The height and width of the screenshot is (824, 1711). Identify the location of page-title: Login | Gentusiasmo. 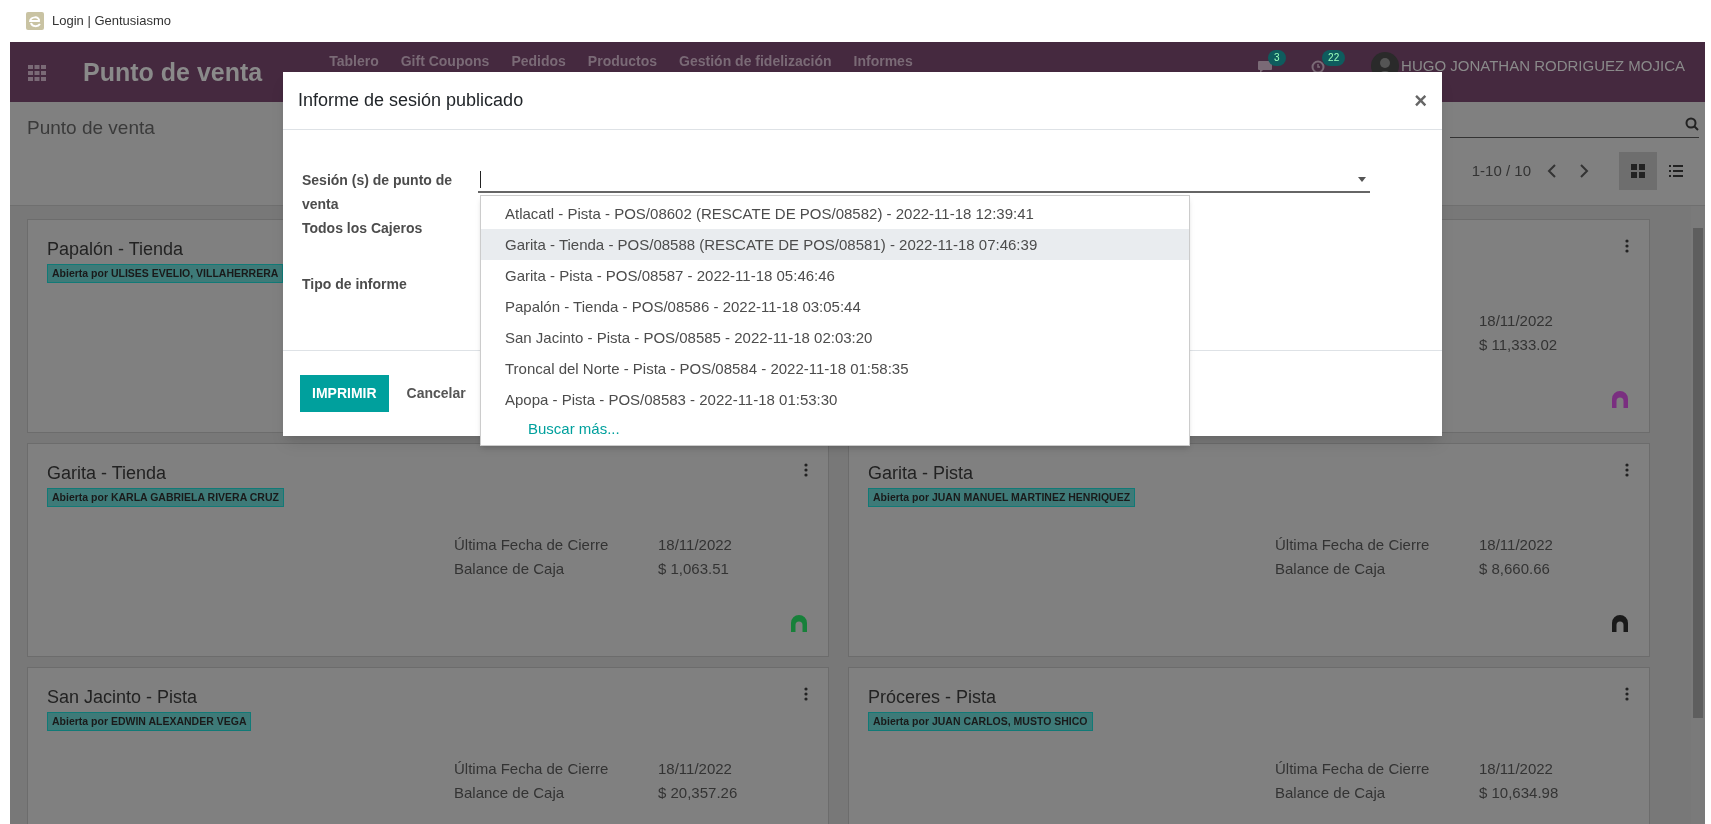
(111, 21).